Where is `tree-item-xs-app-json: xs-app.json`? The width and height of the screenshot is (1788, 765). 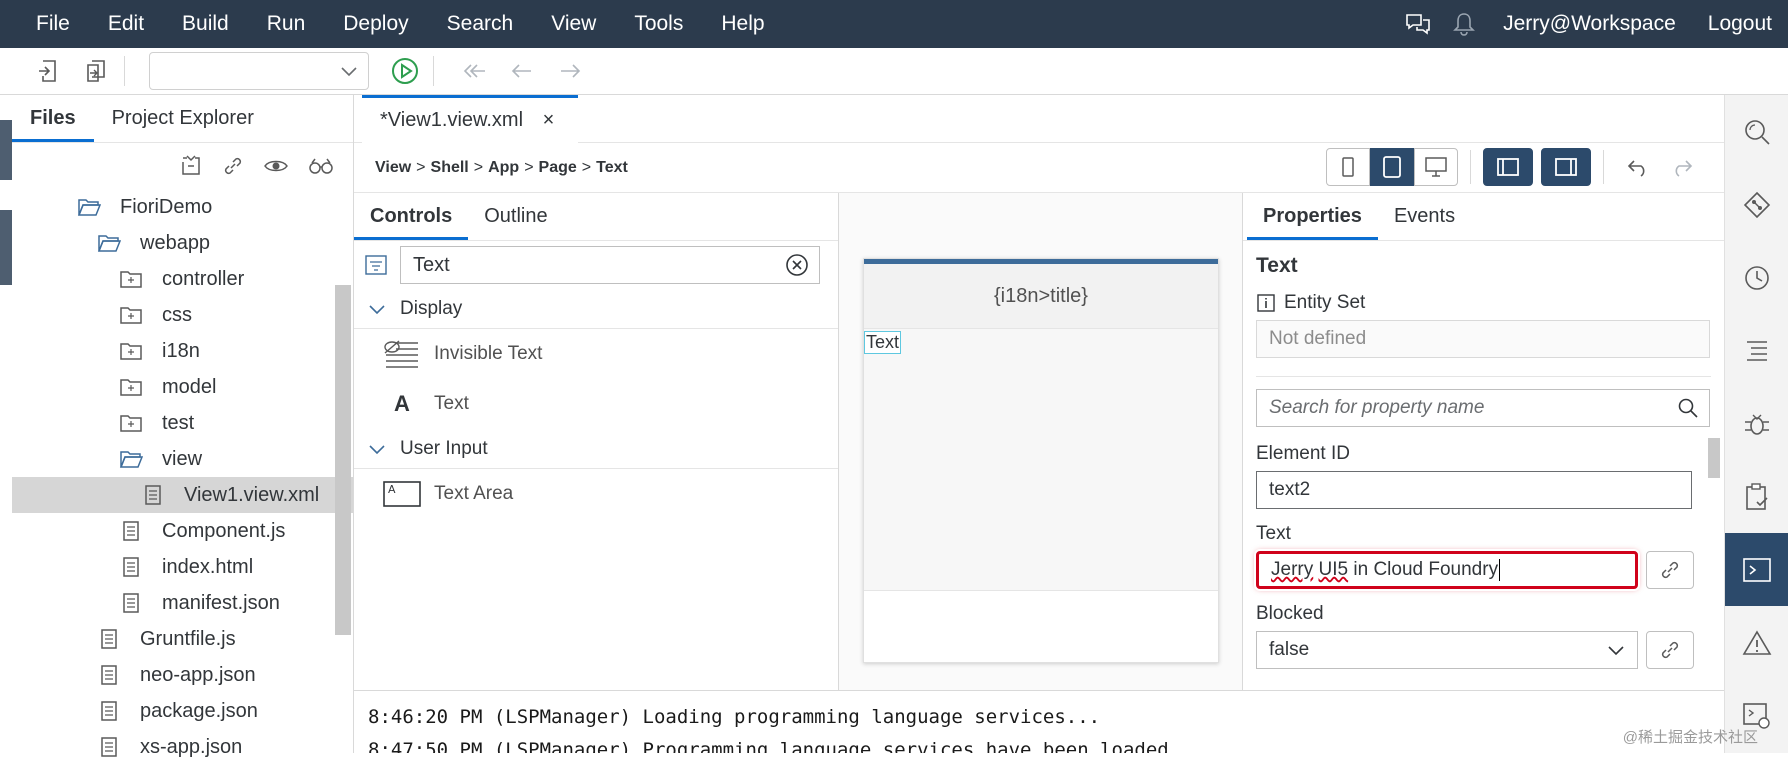 tree-item-xs-app-json: xs-app.json is located at coordinates (182, 747).